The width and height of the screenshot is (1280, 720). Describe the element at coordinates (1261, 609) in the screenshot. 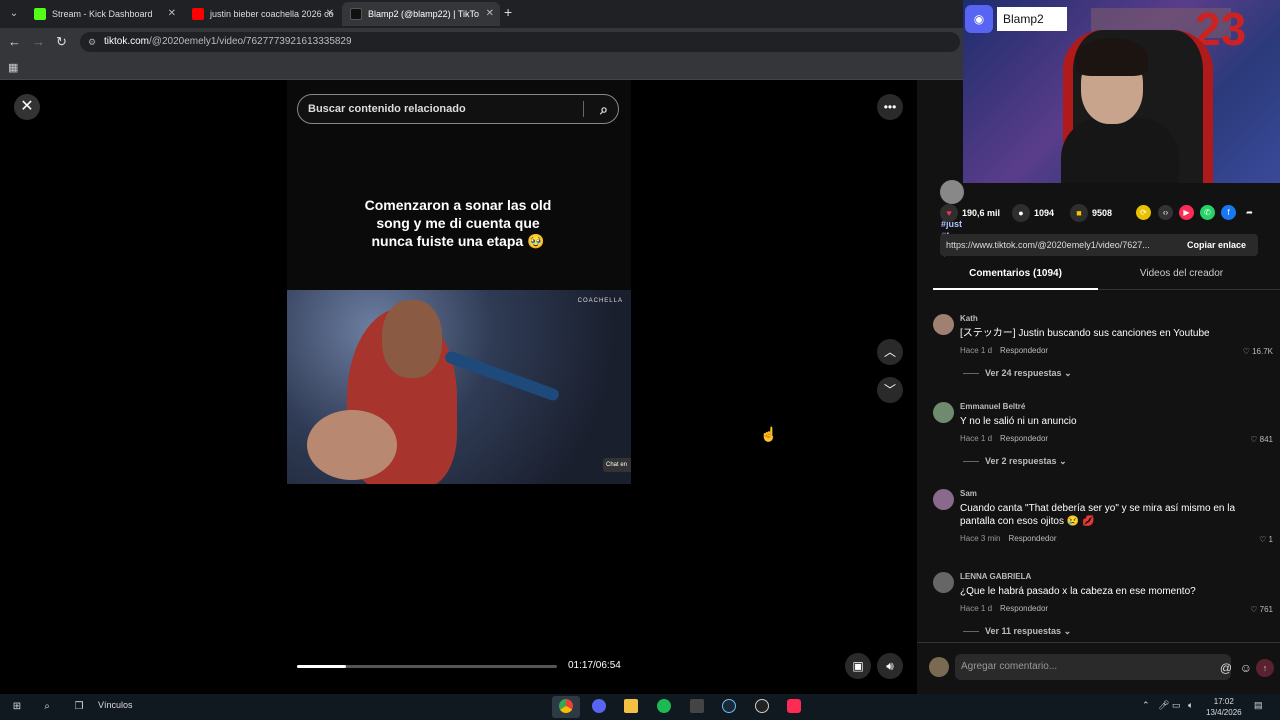

I see `comment-like-button: ♡ 761` at that location.